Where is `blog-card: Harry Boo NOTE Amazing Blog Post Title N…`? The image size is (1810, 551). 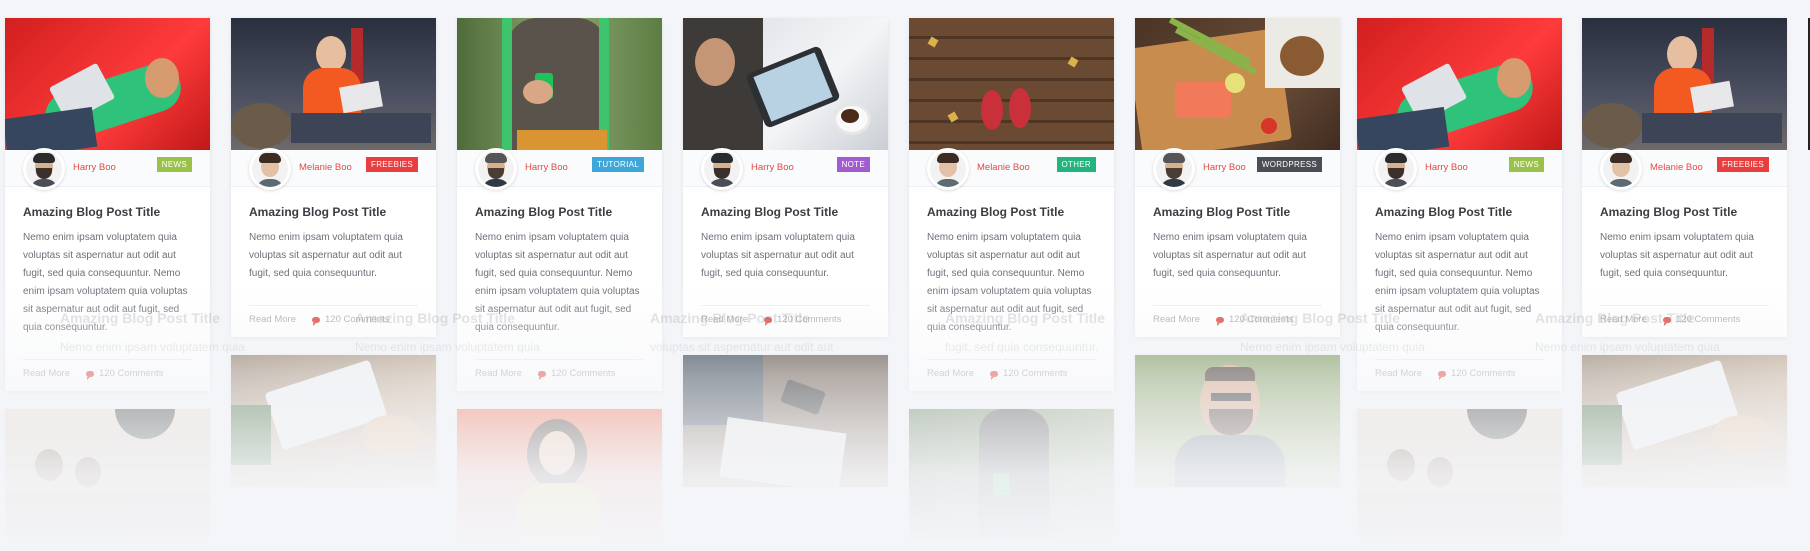 blog-card: Harry Boo NOTE Amazing Blog Post Title N… is located at coordinates (785, 177).